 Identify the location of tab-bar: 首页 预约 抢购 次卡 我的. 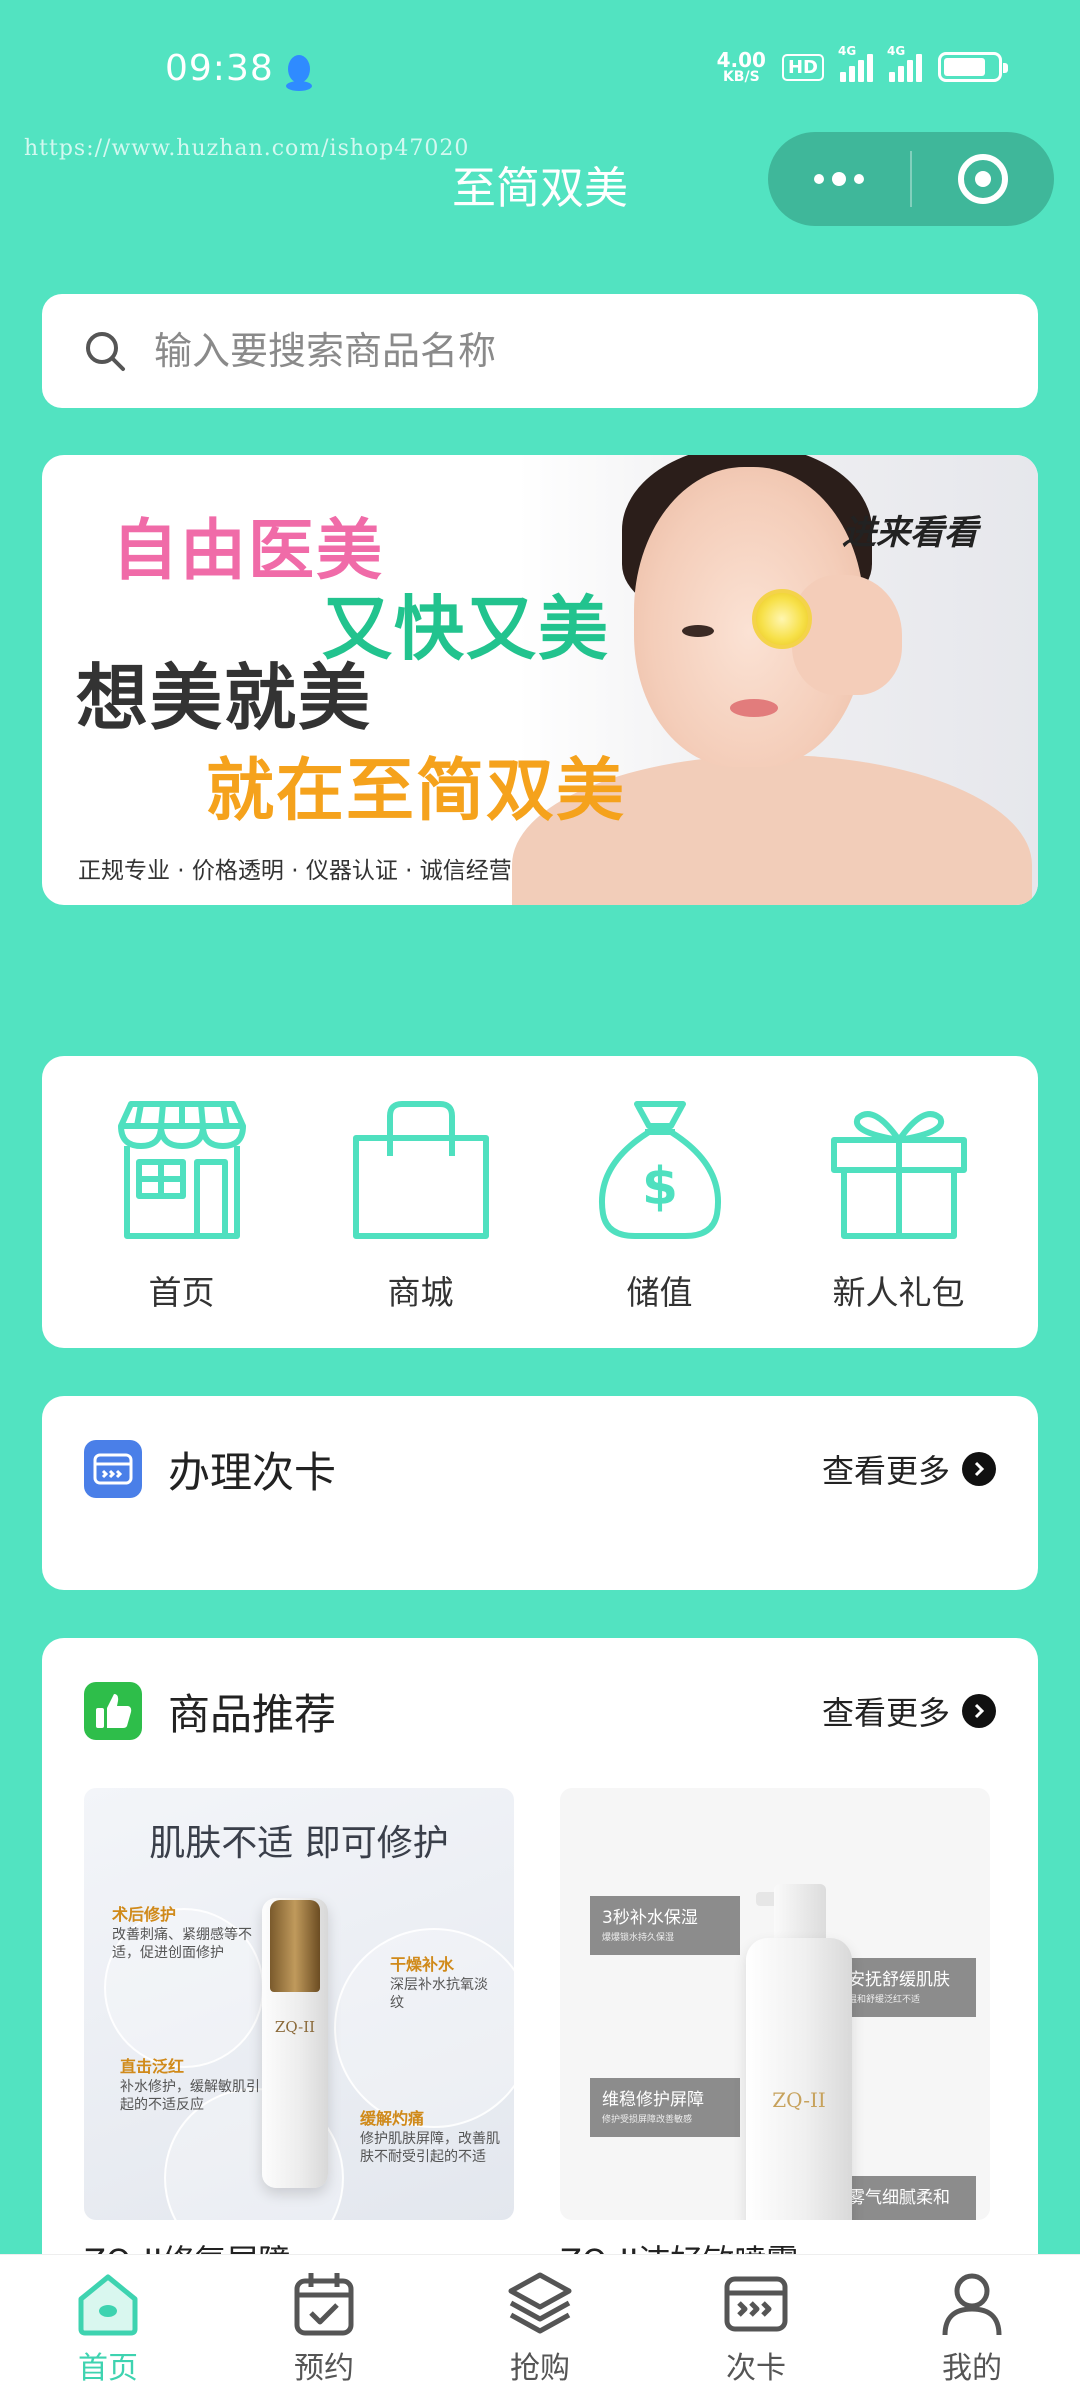
(540, 2327).